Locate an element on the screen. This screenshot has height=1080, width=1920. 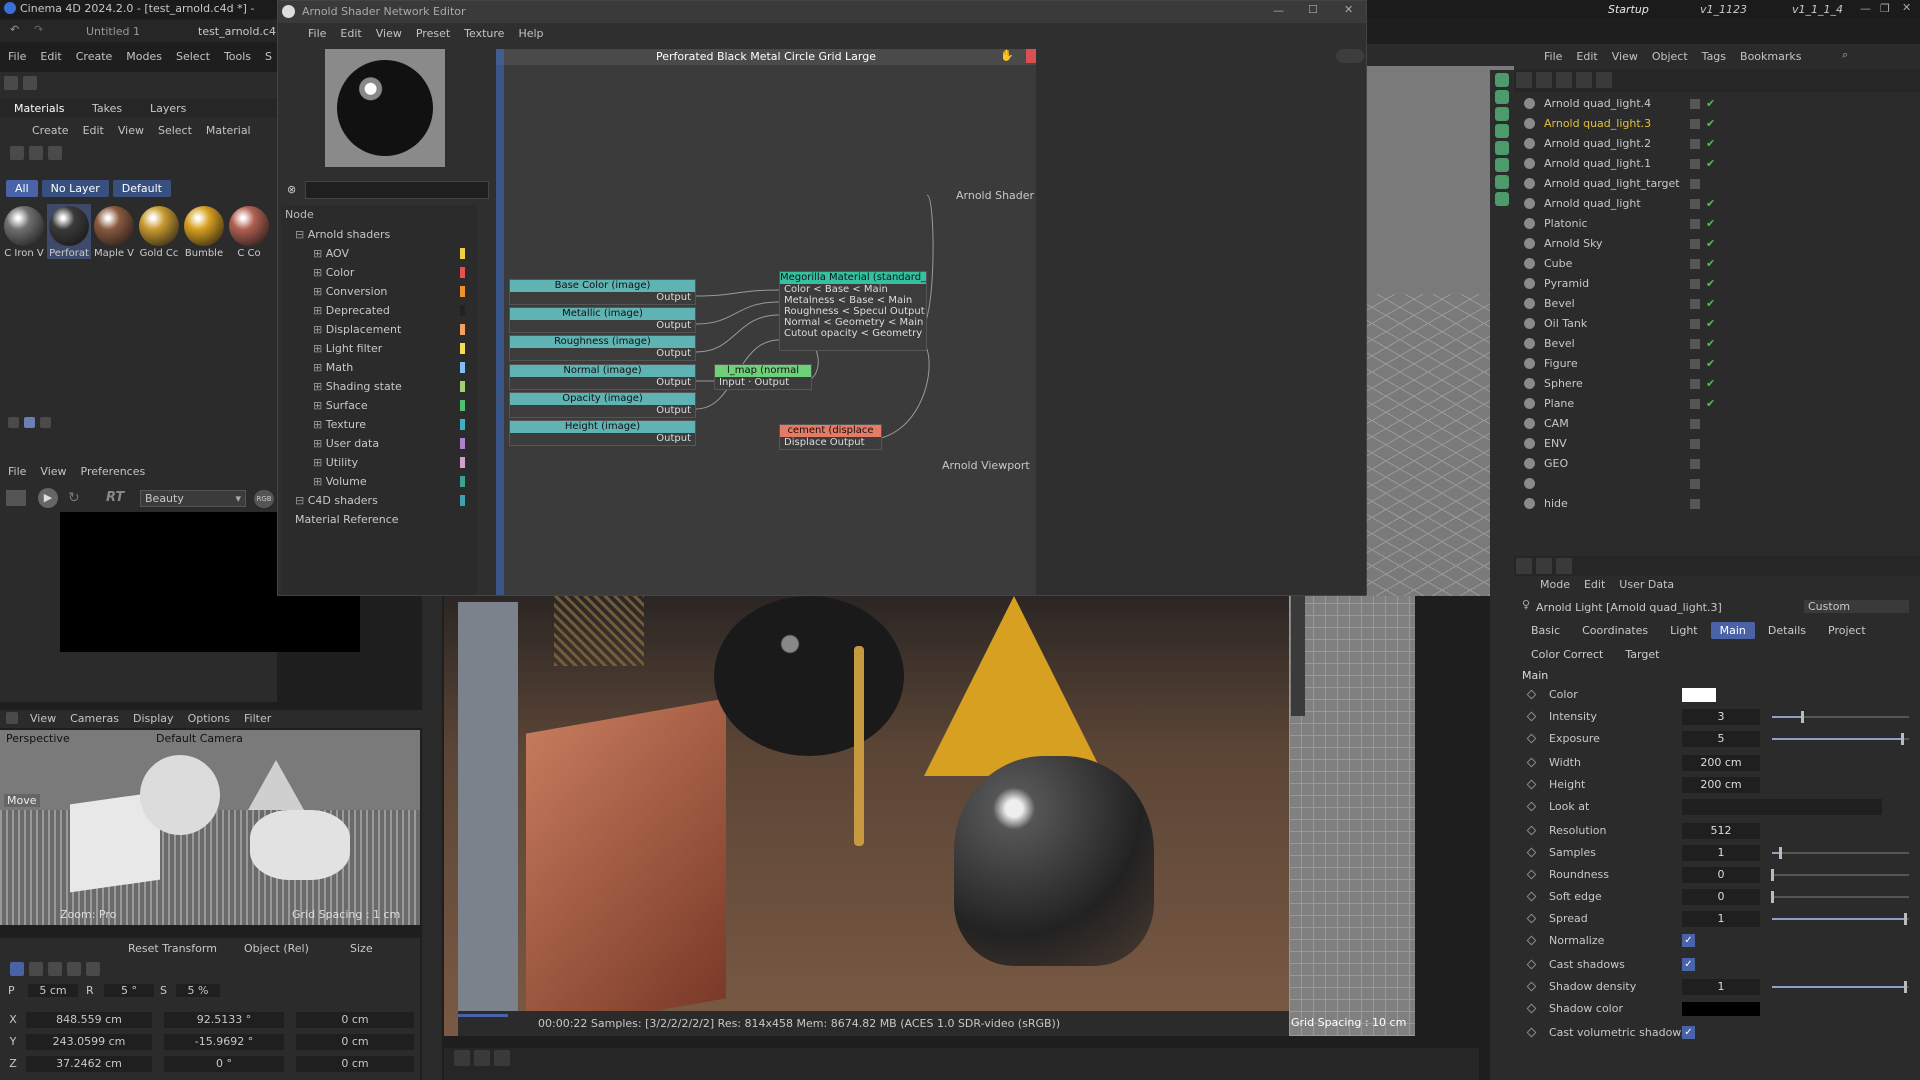
filter-default: Default is located at coordinates (141, 188).